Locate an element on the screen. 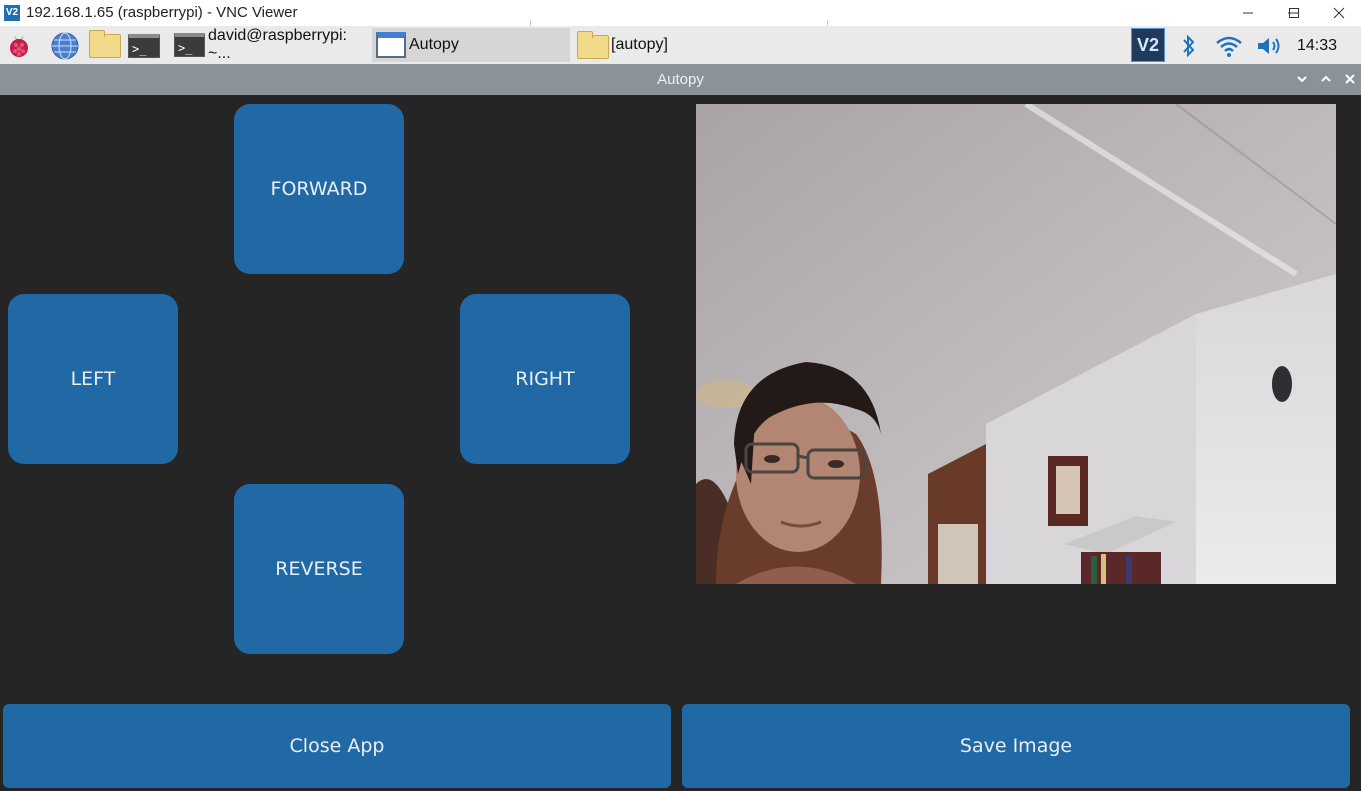  terminal-launcher: >_ is located at coordinates (144, 46).